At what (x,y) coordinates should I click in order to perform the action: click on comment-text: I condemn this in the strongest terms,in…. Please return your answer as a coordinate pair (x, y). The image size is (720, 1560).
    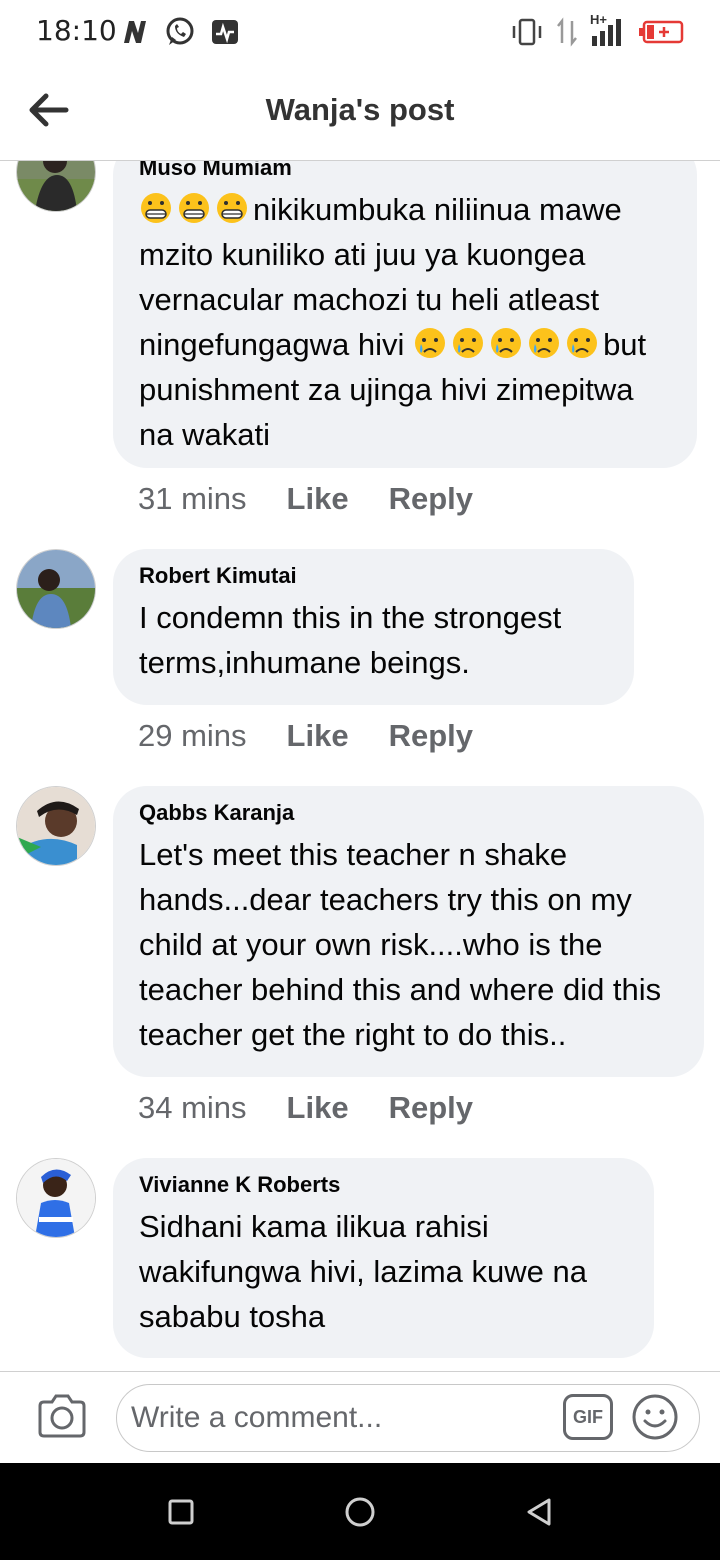
    Looking at the image, I should click on (350, 640).